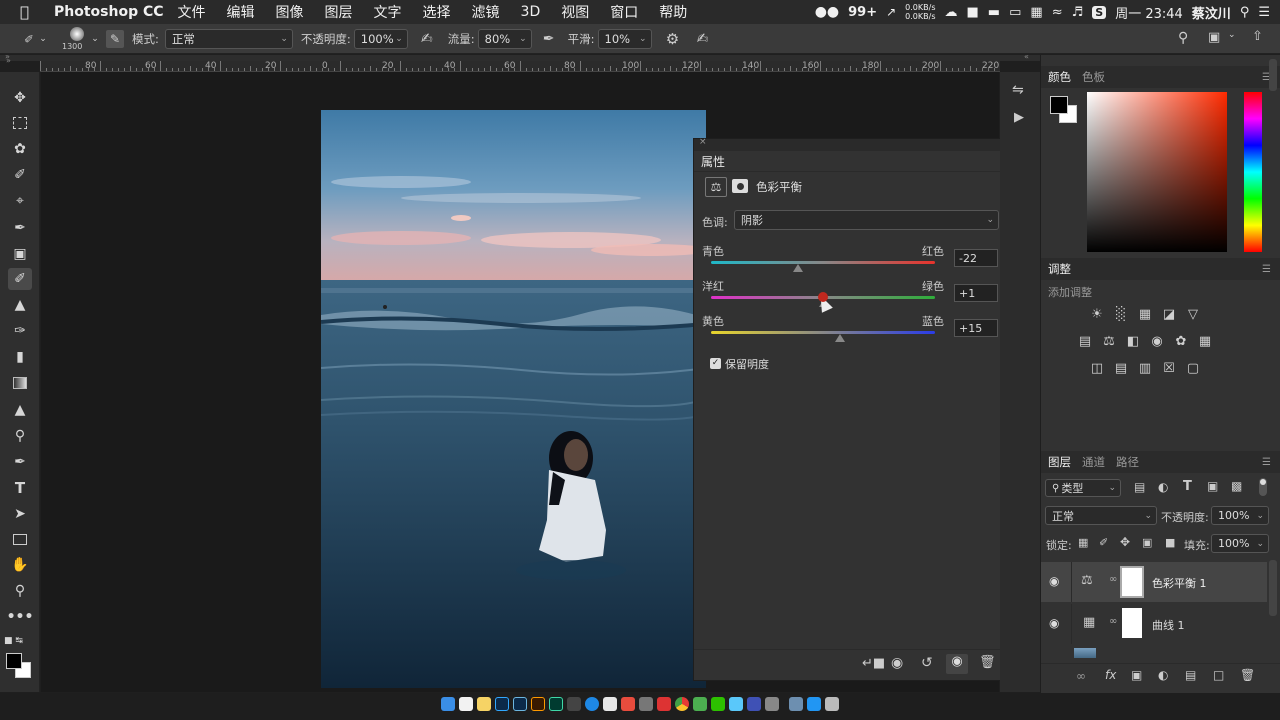 This screenshot has width=1280, height=720. What do you see at coordinates (682, 704) in the screenshot?
I see `chrome-icon` at bounding box center [682, 704].